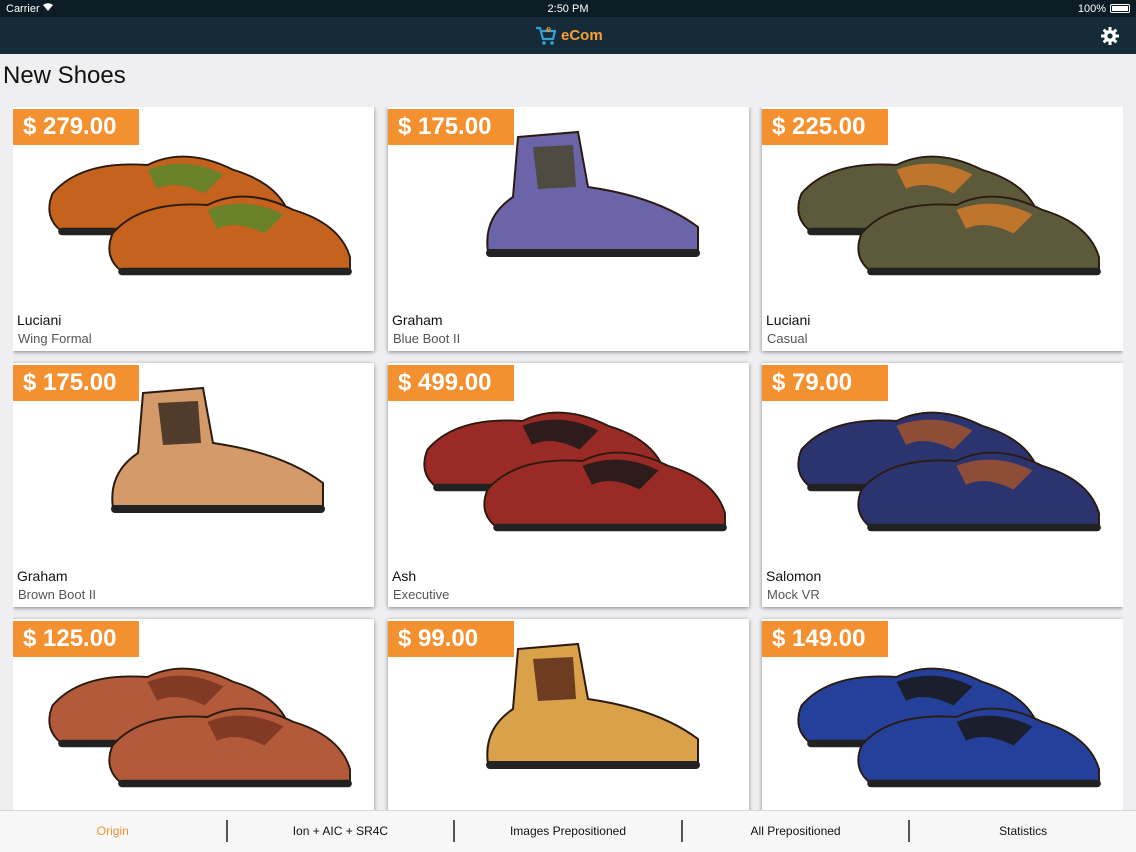  What do you see at coordinates (942, 485) in the screenshot?
I see `product-card: $ 79.00 Salomon Mock VR` at bounding box center [942, 485].